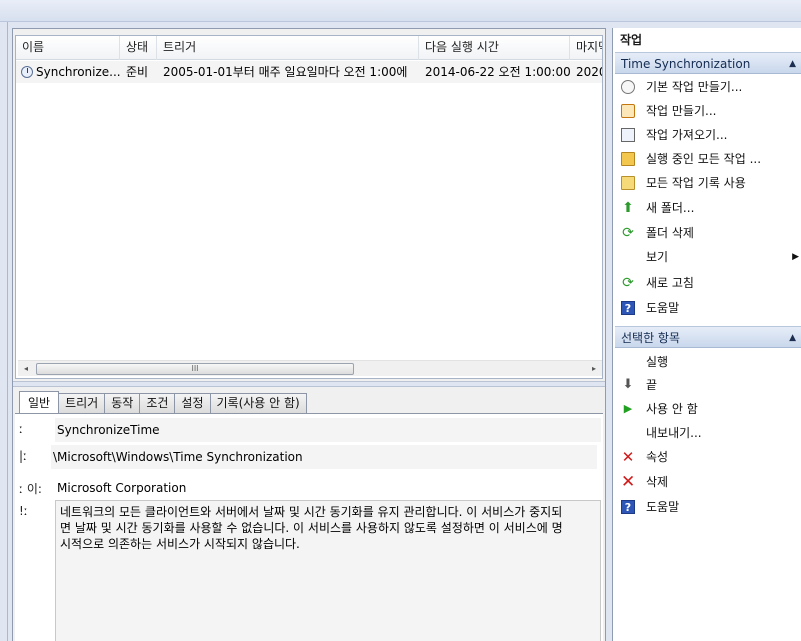 This screenshot has height=641, width=801. I want to click on tab-triggers: 트리거, so click(82, 403).